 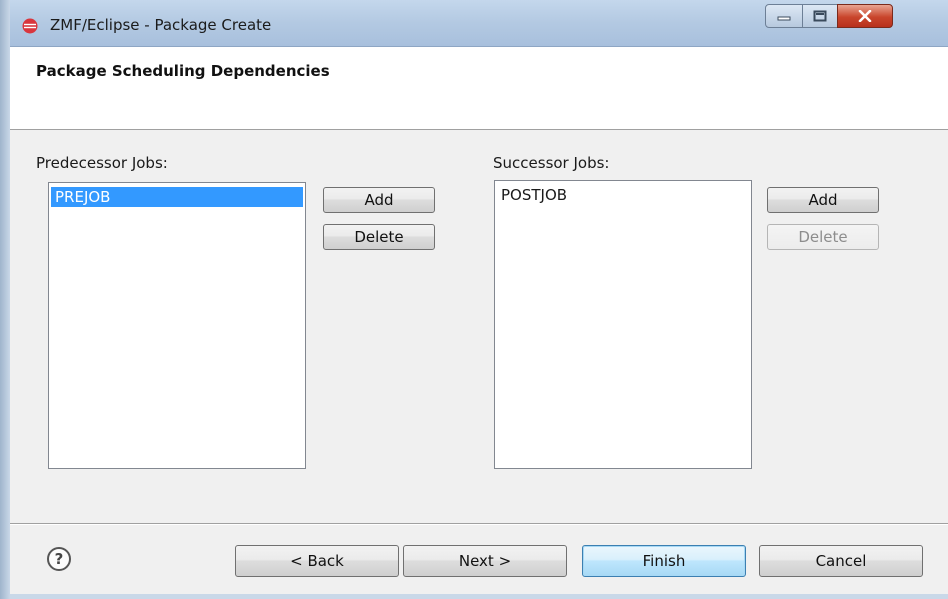 What do you see at coordinates (823, 200) in the screenshot?
I see `successor-add-button: Add` at bounding box center [823, 200].